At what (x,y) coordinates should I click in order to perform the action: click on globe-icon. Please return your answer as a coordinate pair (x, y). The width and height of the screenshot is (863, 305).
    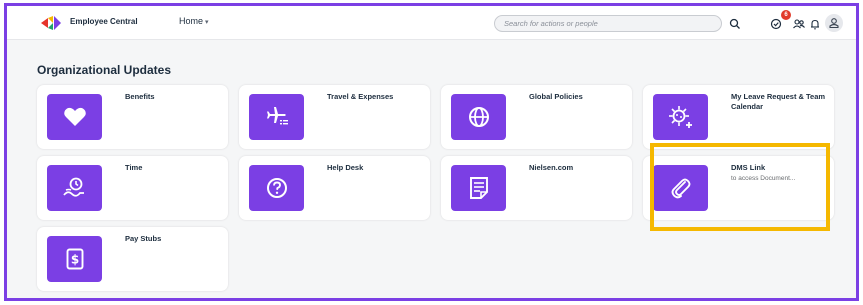
    Looking at the image, I should click on (478, 117).